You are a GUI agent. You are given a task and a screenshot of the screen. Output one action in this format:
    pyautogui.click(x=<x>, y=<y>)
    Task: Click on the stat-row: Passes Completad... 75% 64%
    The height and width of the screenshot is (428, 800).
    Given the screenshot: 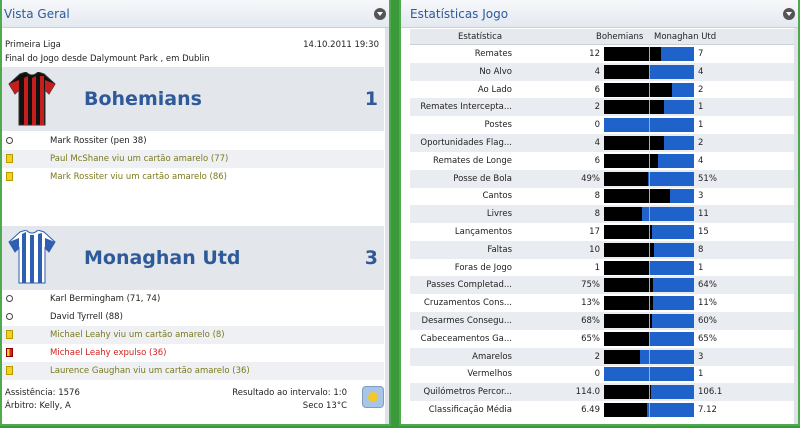 What is the action you would take?
    pyautogui.click(x=602, y=285)
    